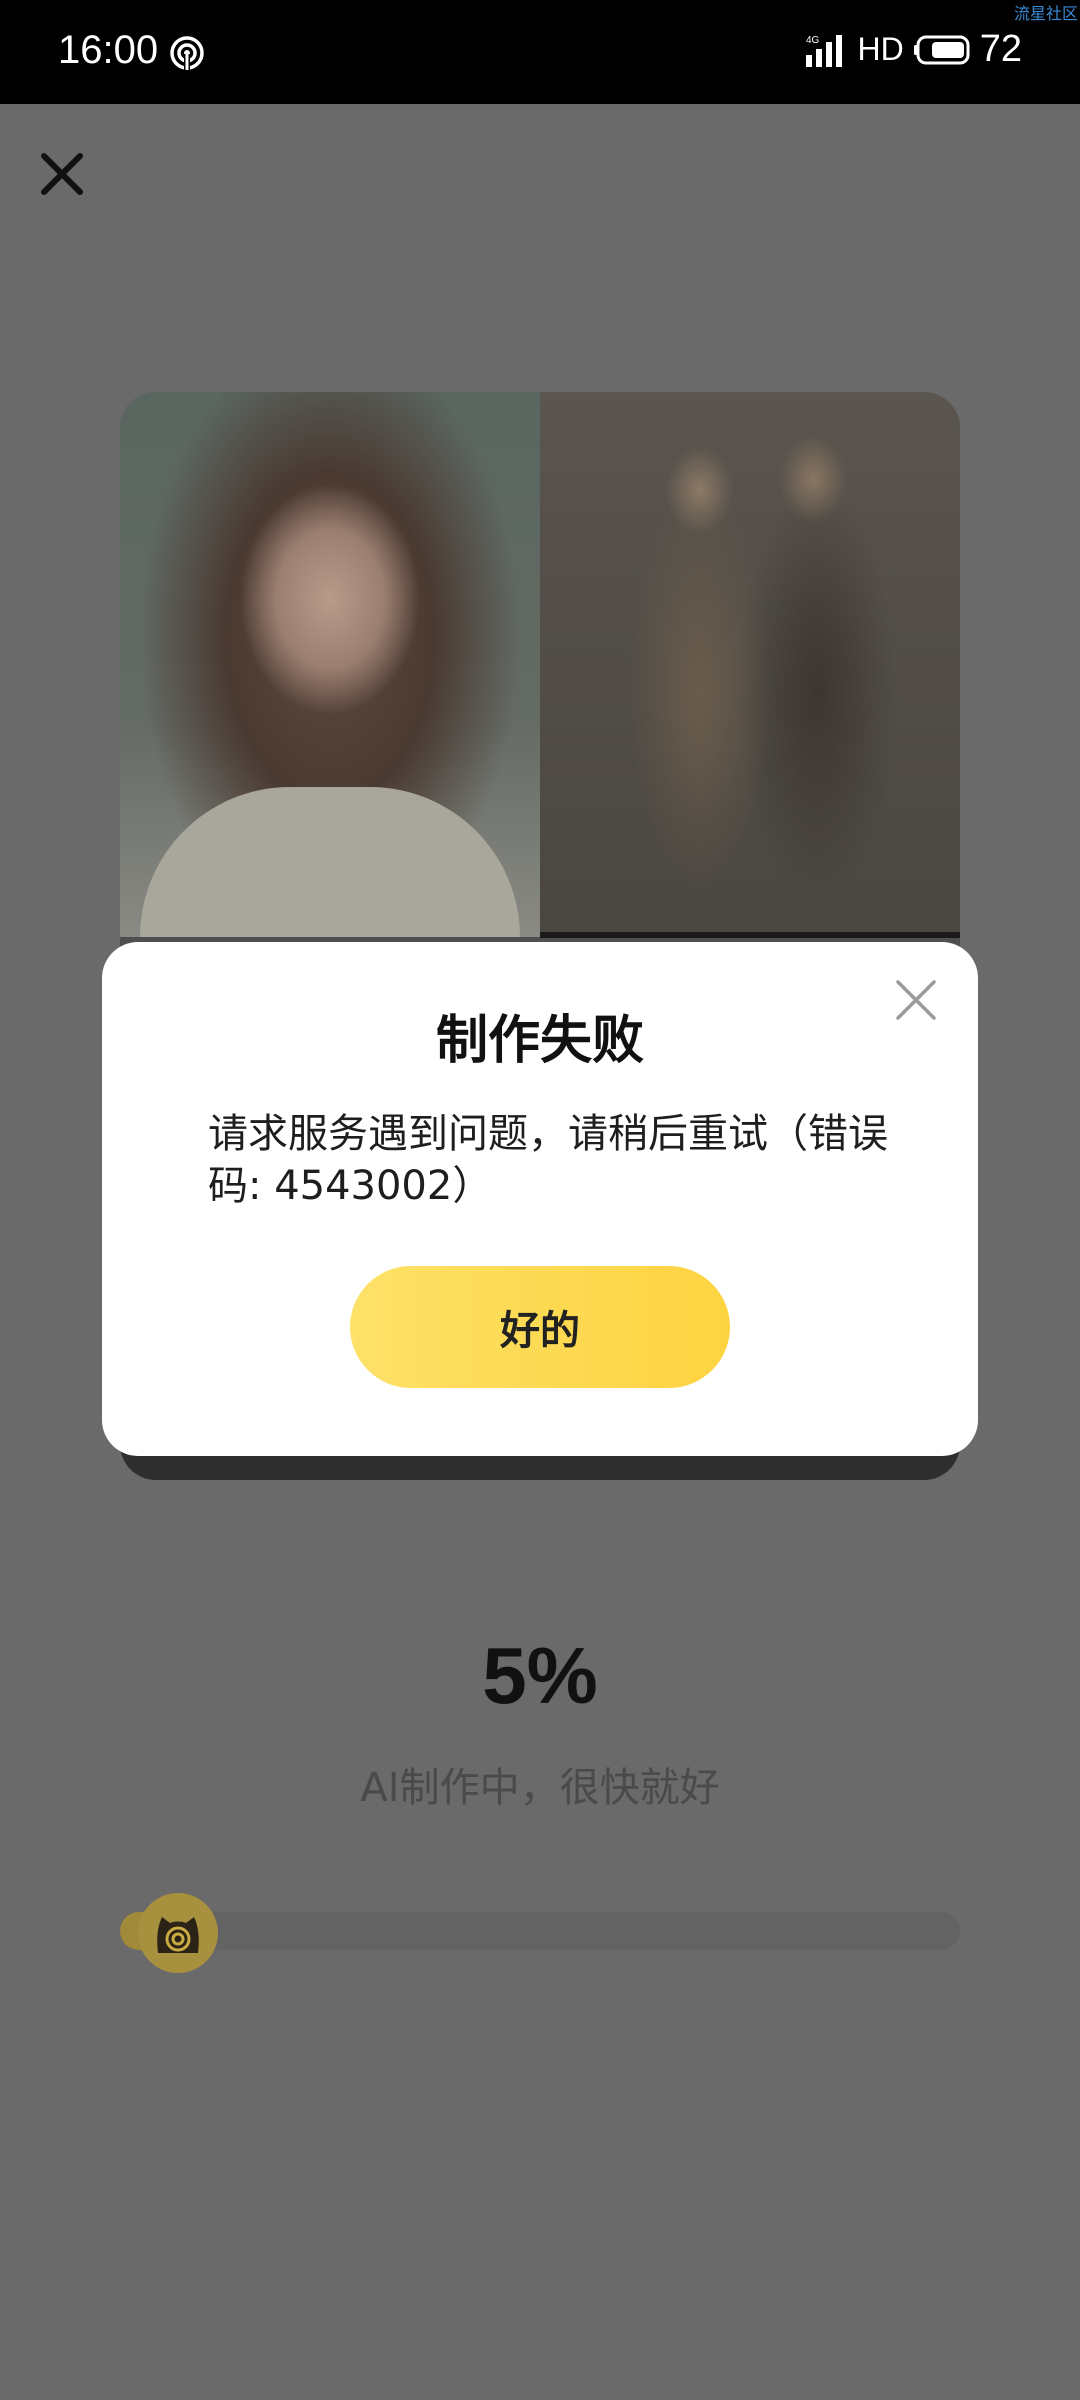  Describe the element at coordinates (187, 54) in the screenshot. I see `hotspot-icon` at that location.